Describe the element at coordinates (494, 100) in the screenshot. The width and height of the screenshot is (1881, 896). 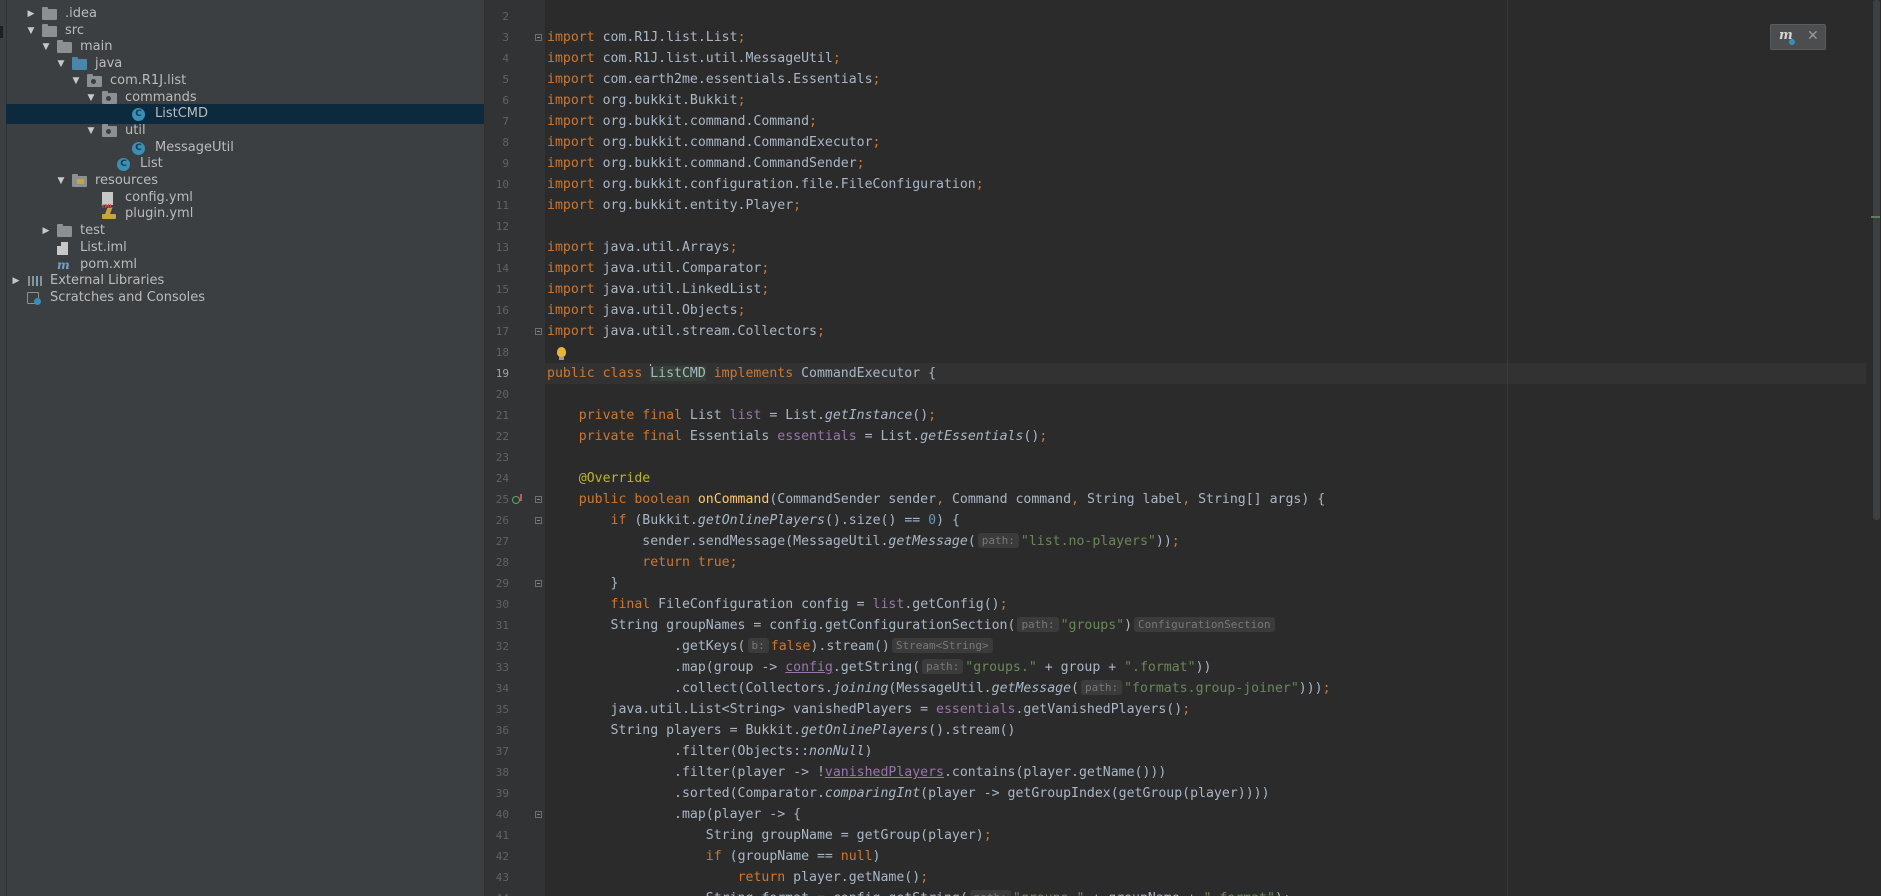
I see `line-number: 6` at that location.